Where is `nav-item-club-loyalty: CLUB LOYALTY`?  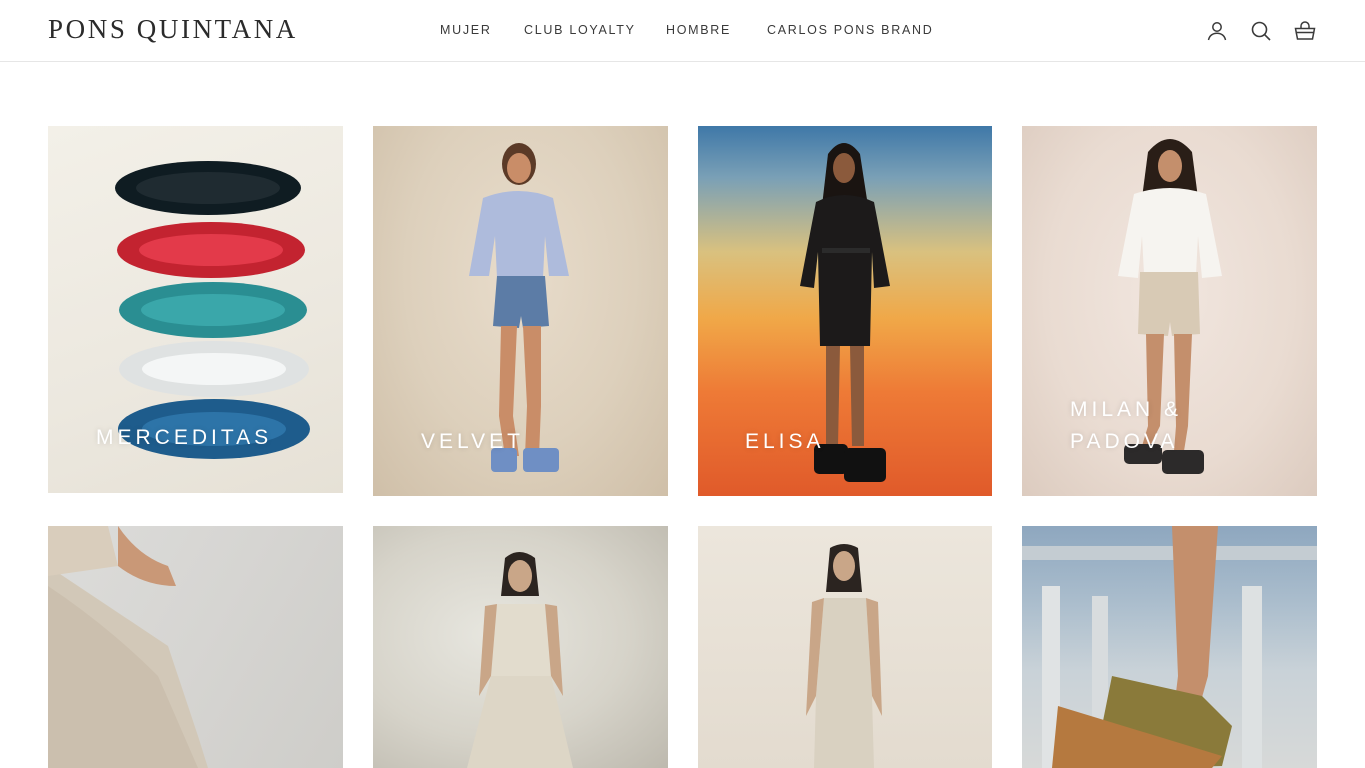
nav-item-club-loyalty: CLUB LOYALTY is located at coordinates (580, 30).